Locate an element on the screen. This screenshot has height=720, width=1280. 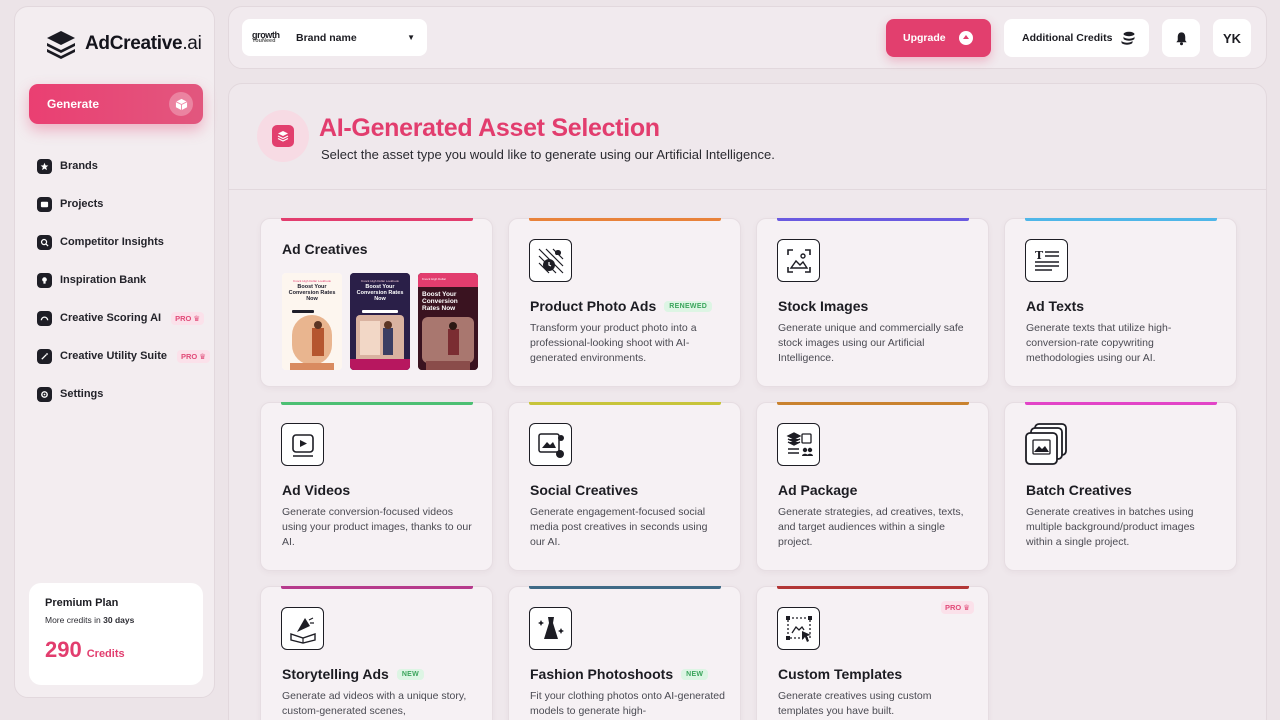
brand-select: growth YouNeed Brand name ▼ is located at coordinates (334, 37).